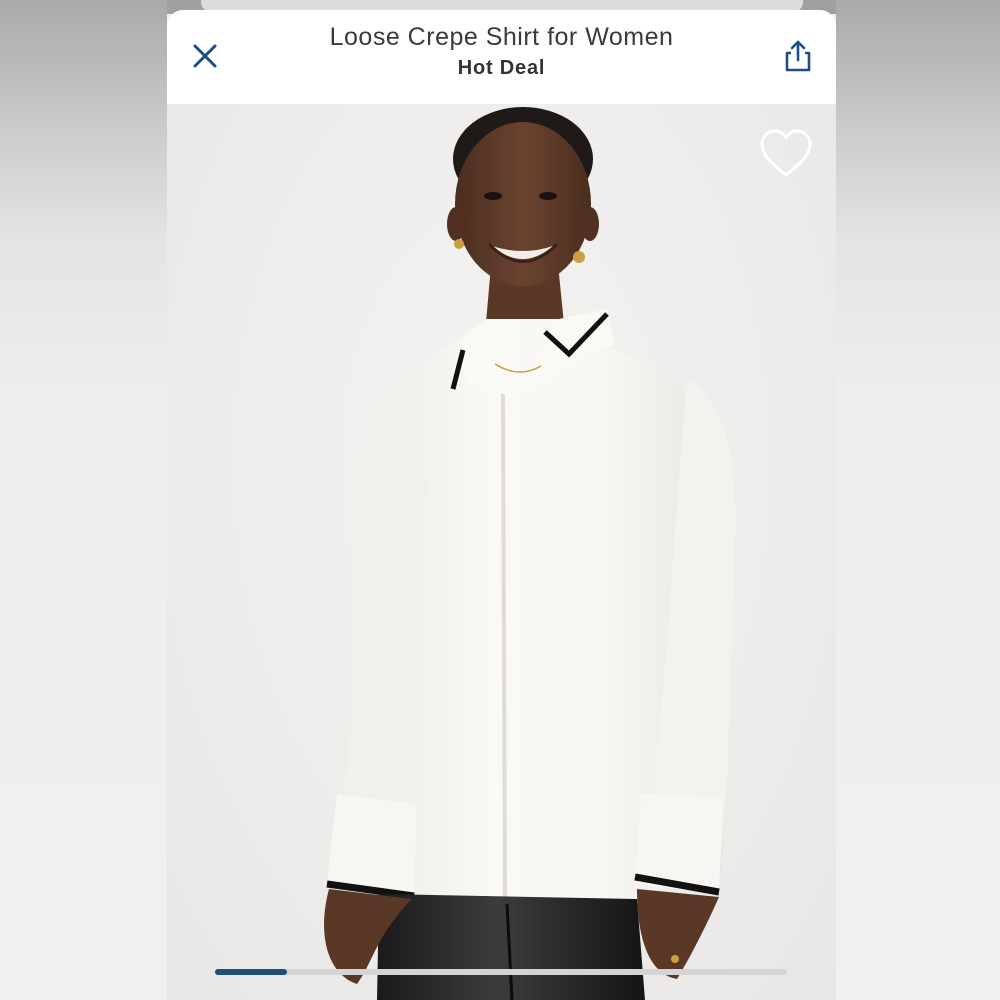 Image resolution: width=1000 pixels, height=1000 pixels. What do you see at coordinates (251, 972) in the screenshot?
I see `carousel-progress-fill` at bounding box center [251, 972].